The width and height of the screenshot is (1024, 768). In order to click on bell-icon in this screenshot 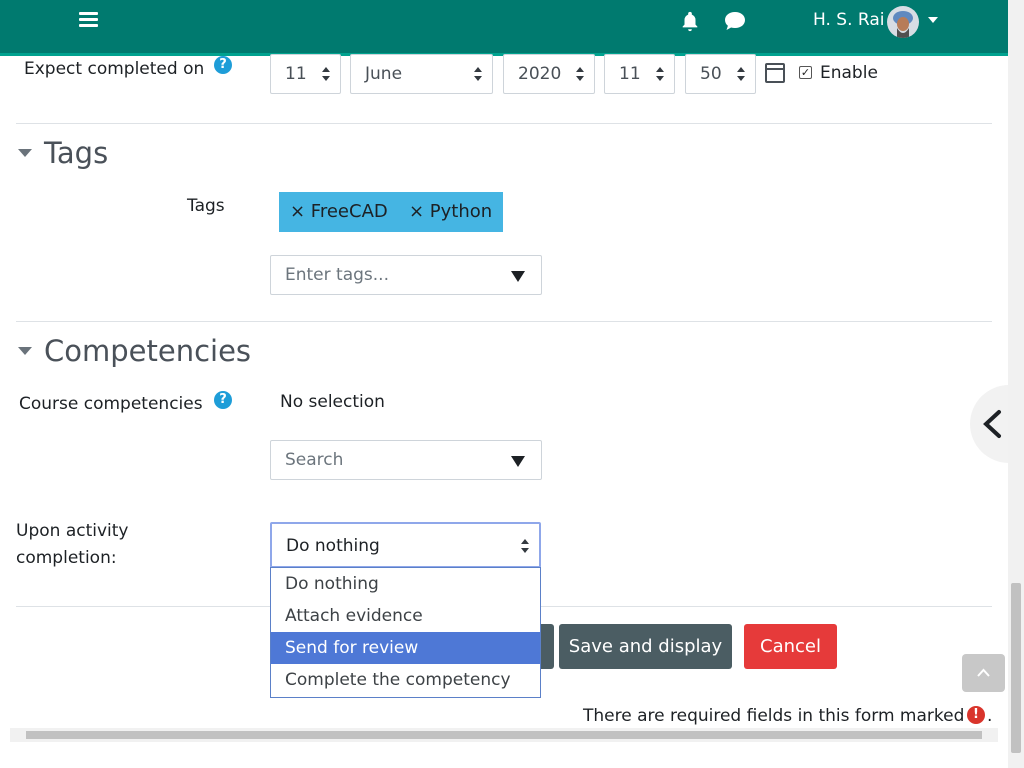, I will do `click(690, 21)`.